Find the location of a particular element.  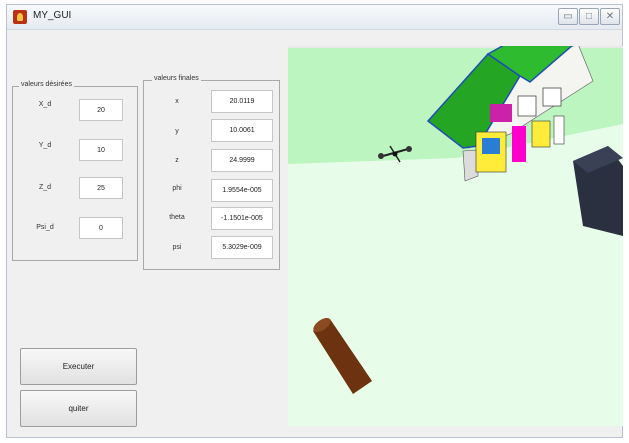

window-title: MY_GUI is located at coordinates (52, 15).